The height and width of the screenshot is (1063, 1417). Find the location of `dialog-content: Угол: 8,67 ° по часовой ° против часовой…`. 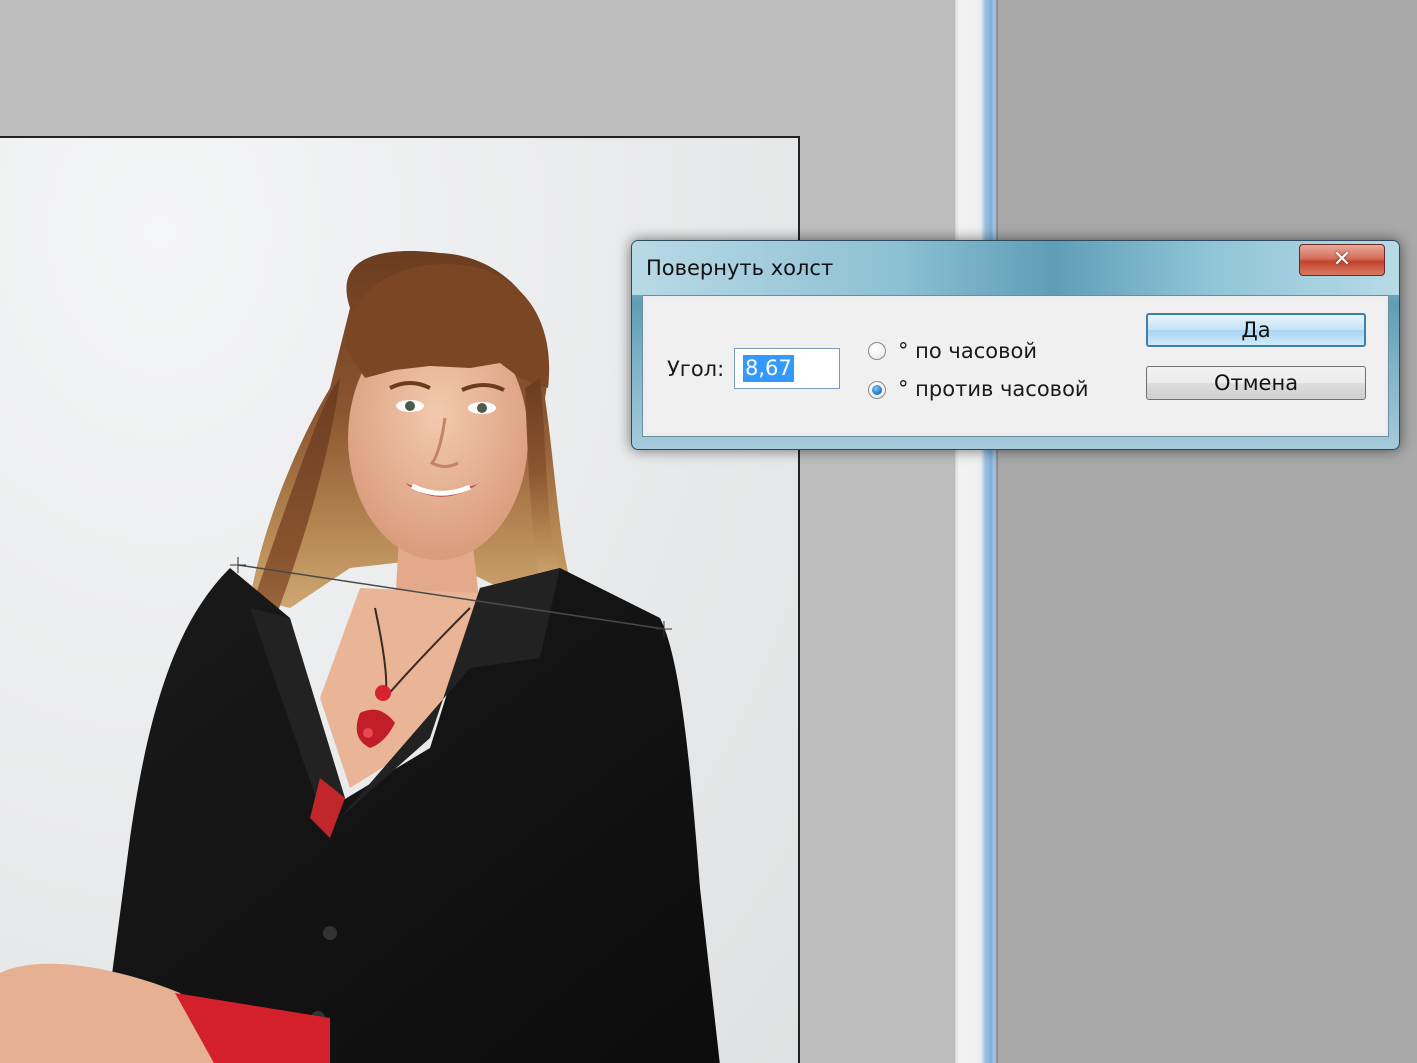

dialog-content: Угол: 8,67 ° по часовой ° против часовой… is located at coordinates (1015, 366).